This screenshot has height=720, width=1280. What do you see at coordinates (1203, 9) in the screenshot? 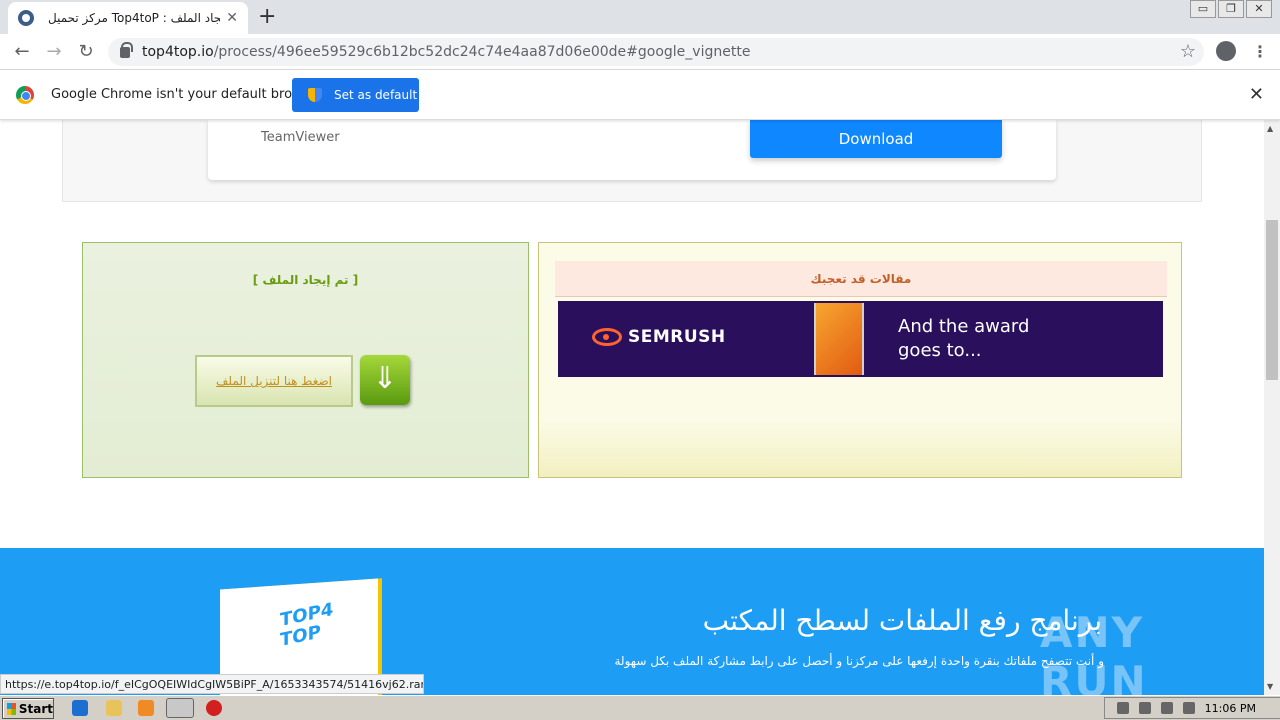
I see `minimize-button: ▭` at bounding box center [1203, 9].